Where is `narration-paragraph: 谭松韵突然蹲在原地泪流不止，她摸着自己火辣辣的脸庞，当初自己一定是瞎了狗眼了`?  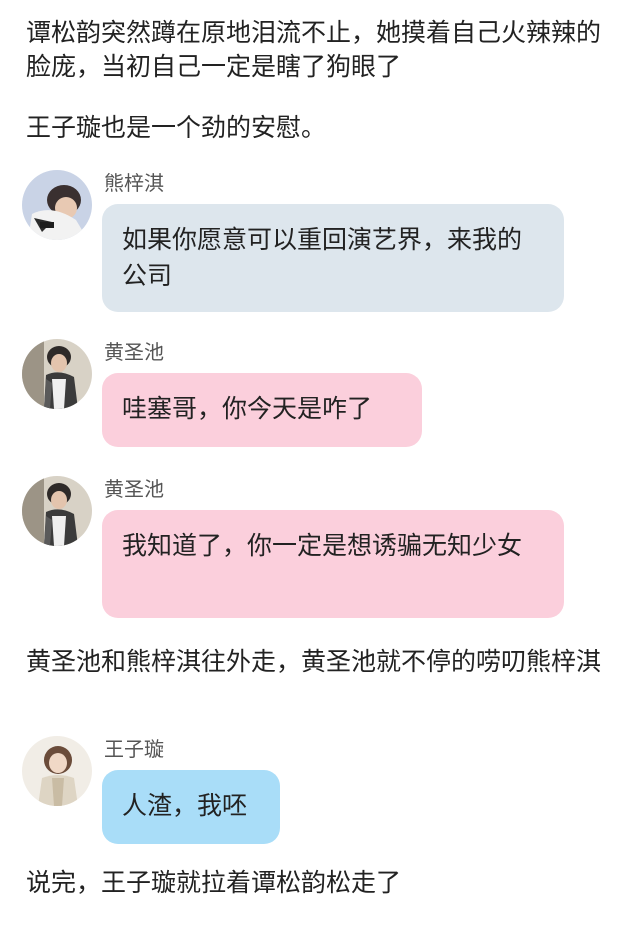 narration-paragraph: 谭松韵突然蹲在原地泪流不止，她摸着自己火辣辣的脸庞，当初自己一定是瞎了狗眼了 is located at coordinates (314, 49).